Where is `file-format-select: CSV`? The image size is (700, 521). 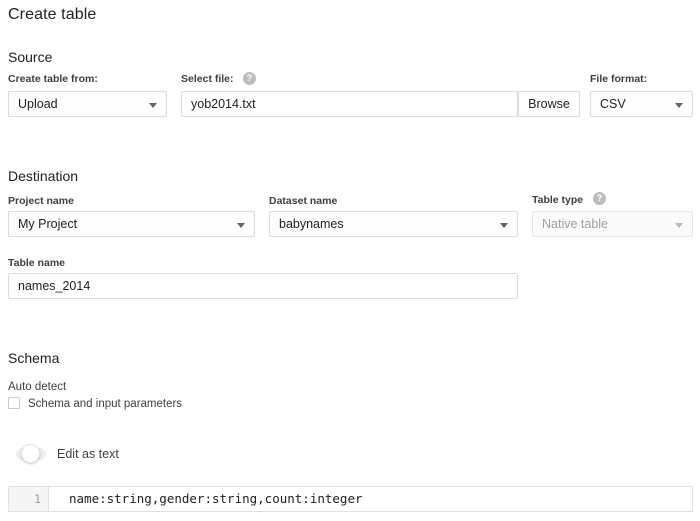
file-format-select: CSV is located at coordinates (641, 104).